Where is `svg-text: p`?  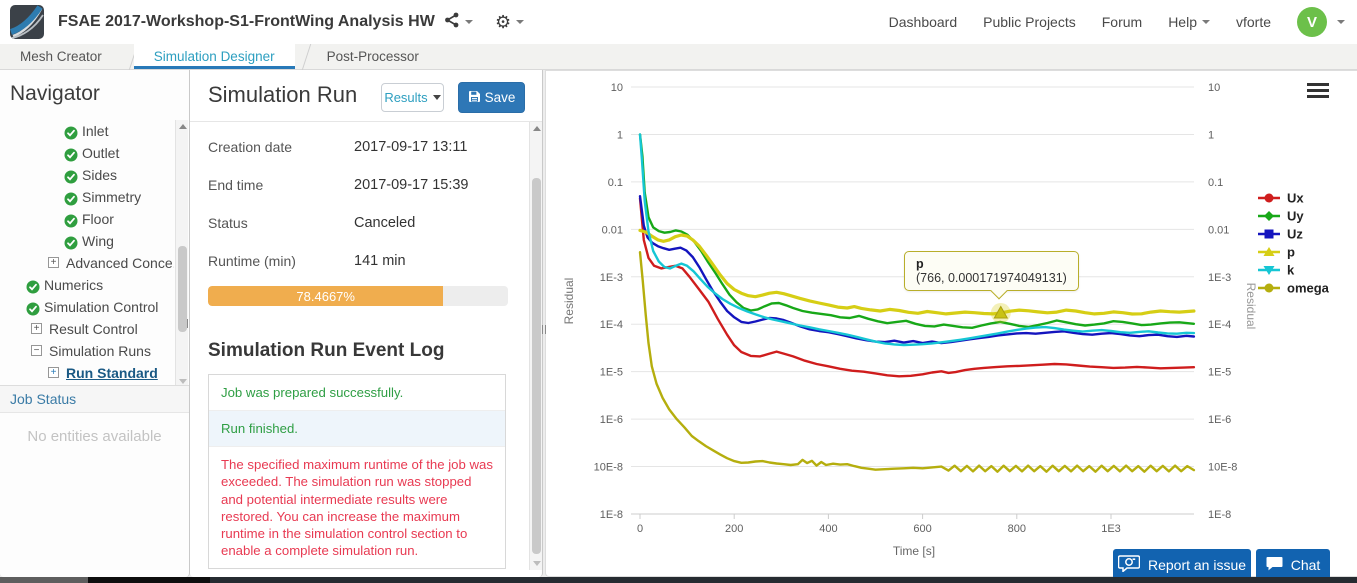 svg-text: p is located at coordinates (1291, 252).